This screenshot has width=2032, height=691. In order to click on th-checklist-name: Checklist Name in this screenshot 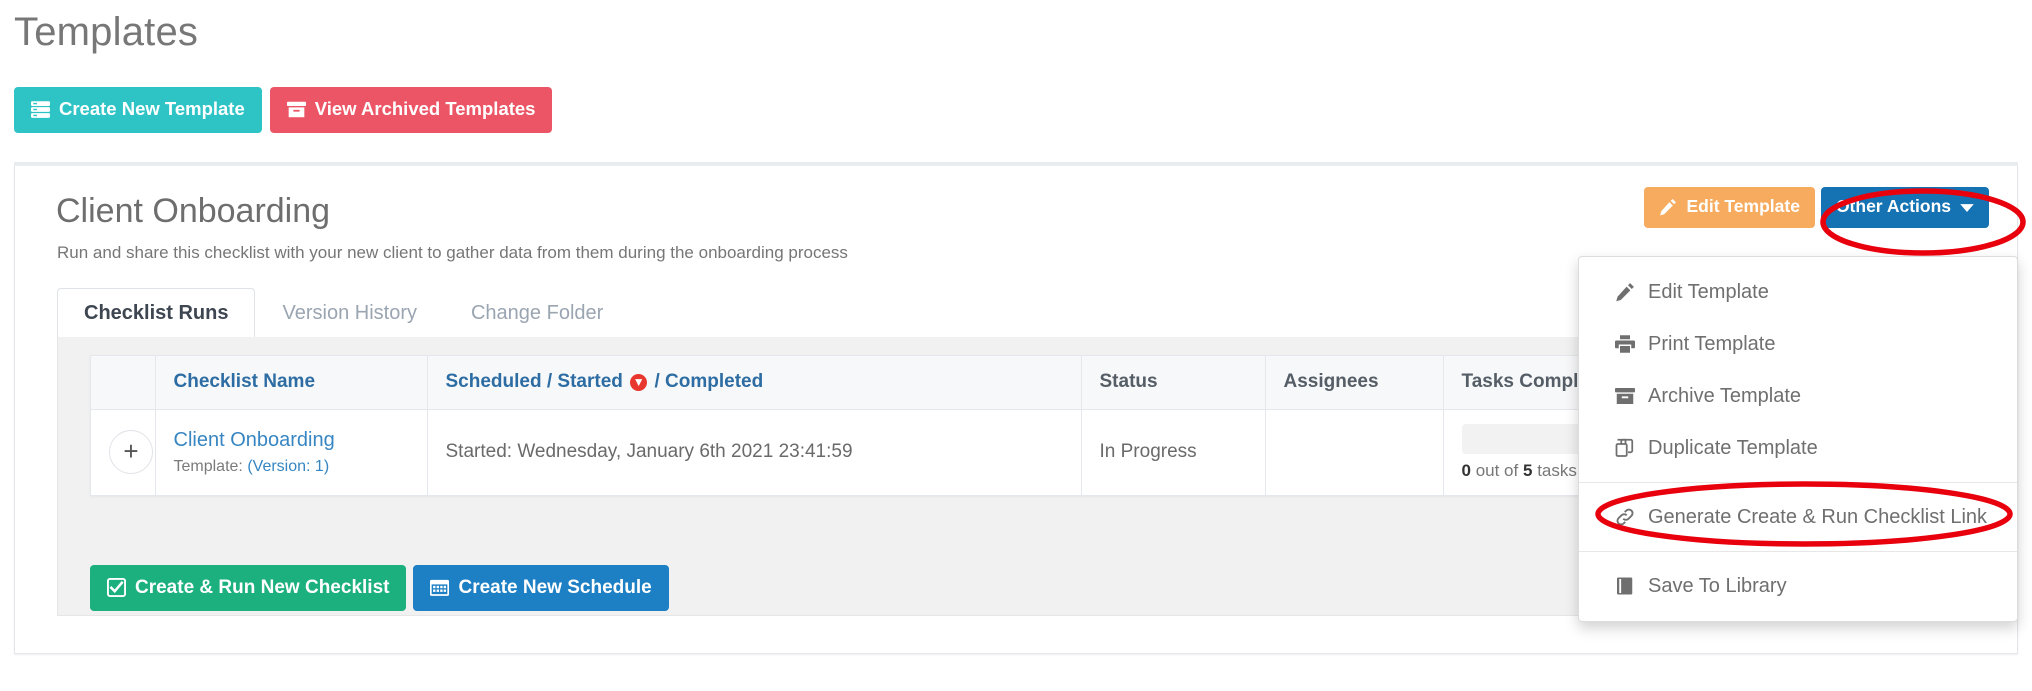, I will do `click(291, 383)`.